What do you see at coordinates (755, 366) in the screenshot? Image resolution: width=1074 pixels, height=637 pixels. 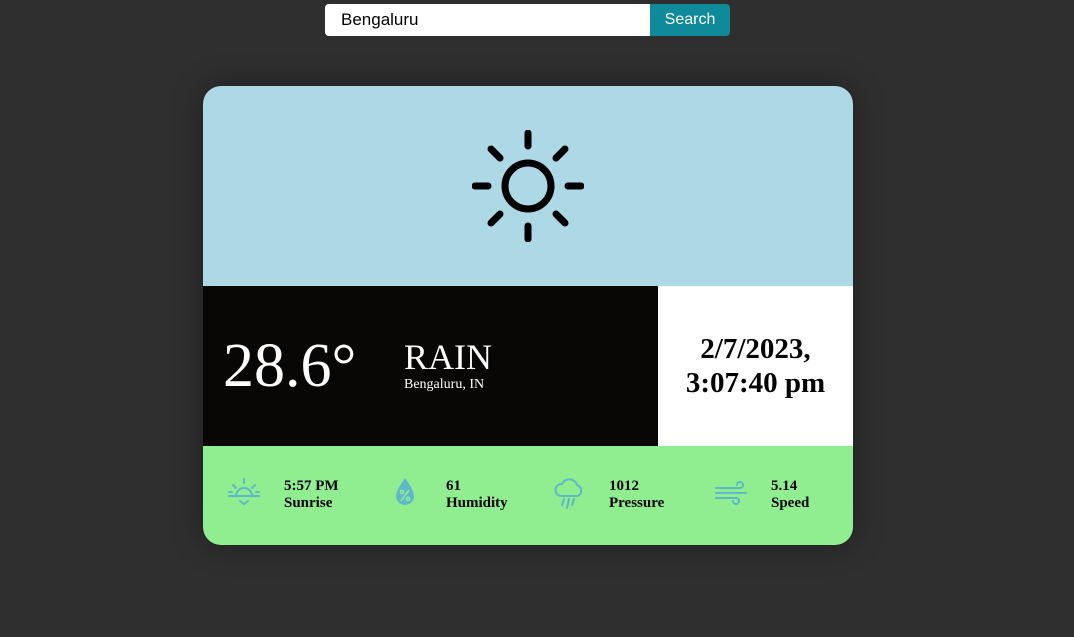 I see `datetime-panel: 2/7/2023, 3:07:40 pm` at bounding box center [755, 366].